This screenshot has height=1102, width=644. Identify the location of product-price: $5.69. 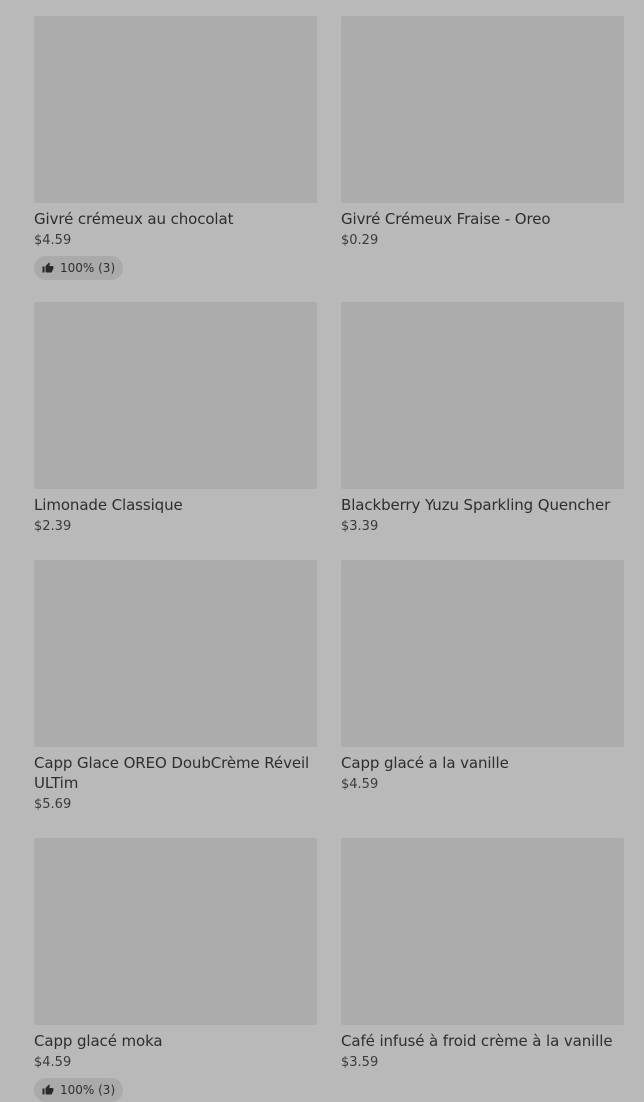
(53, 804).